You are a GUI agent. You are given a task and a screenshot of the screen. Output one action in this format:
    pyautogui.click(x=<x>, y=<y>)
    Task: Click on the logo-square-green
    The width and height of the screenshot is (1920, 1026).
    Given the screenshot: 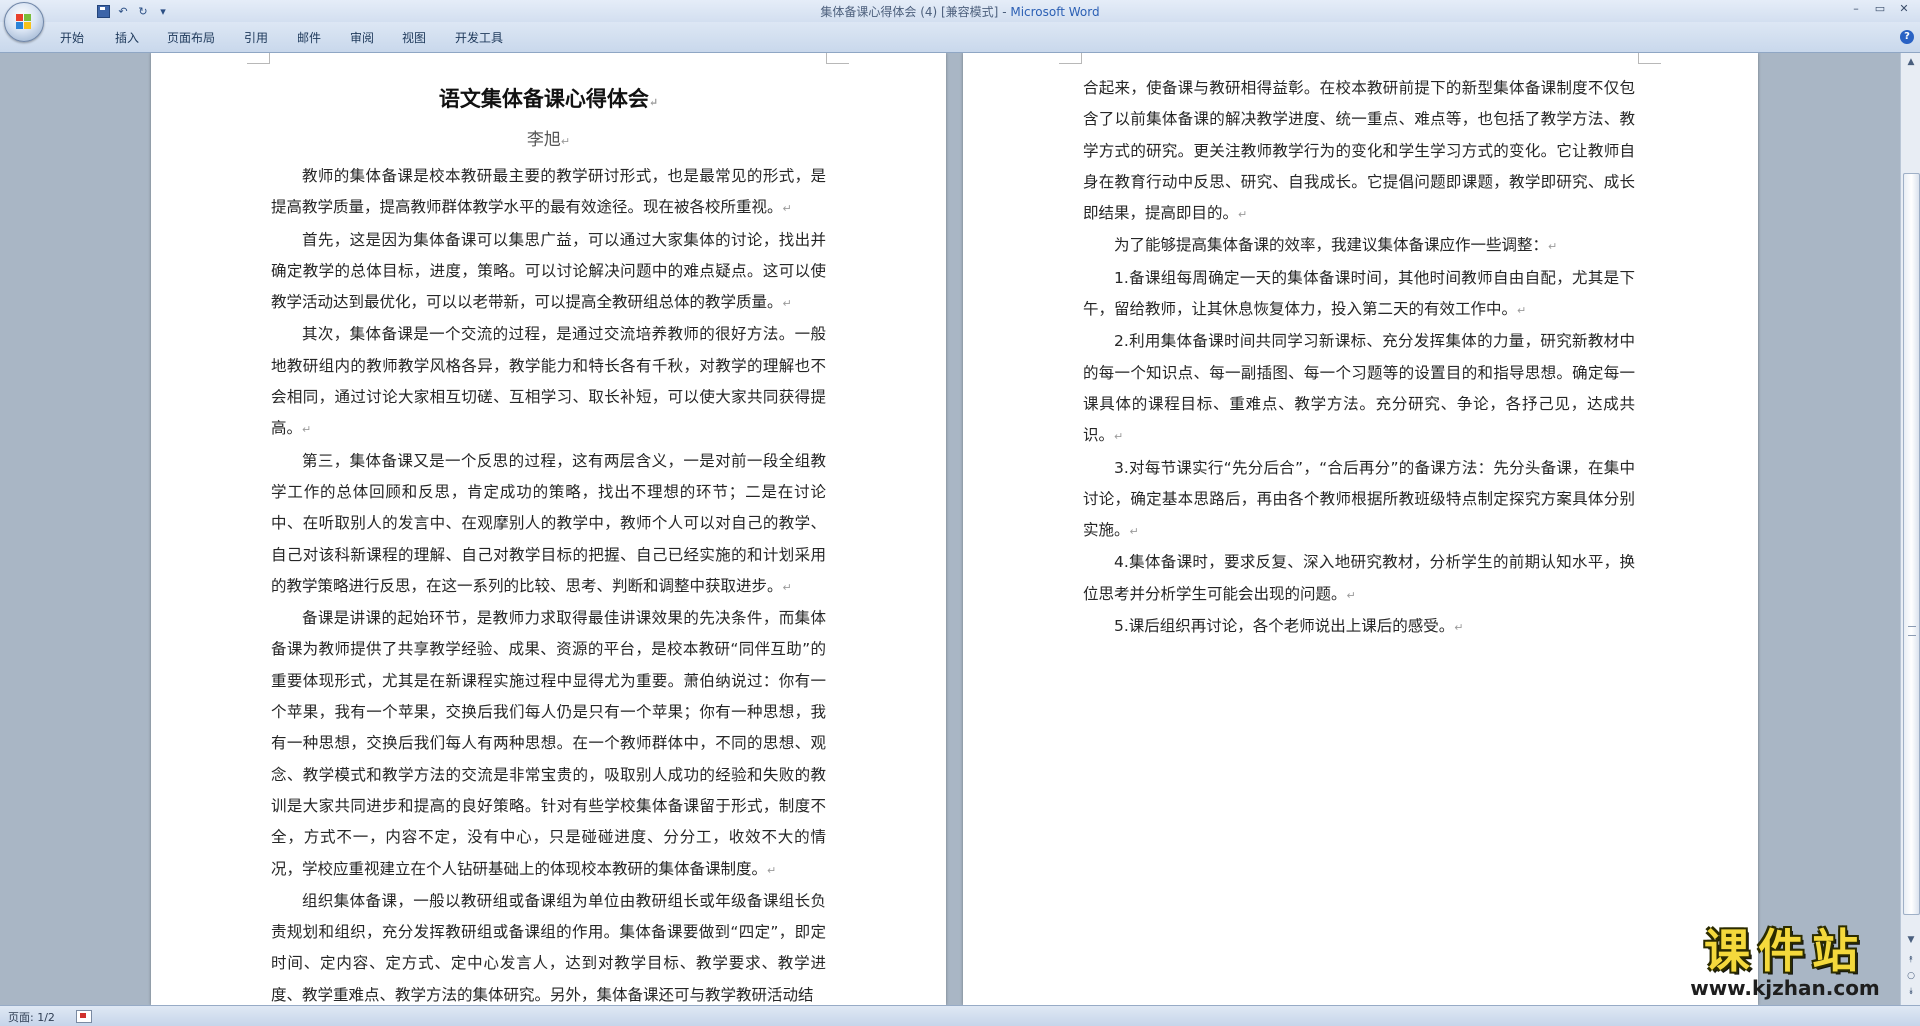 What is the action you would take?
    pyautogui.click(x=27, y=17)
    